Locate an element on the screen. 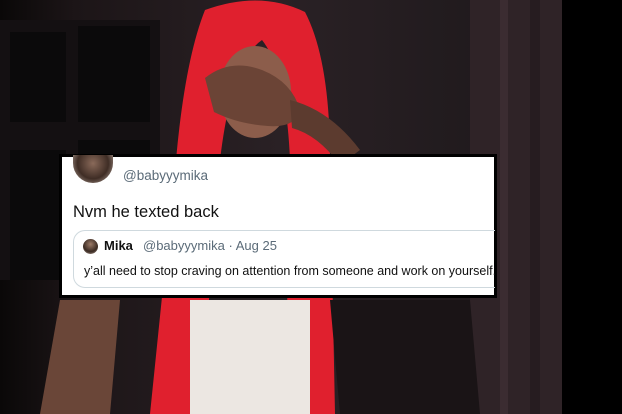 The height and width of the screenshot is (414, 622). avatar is located at coordinates (93, 169).